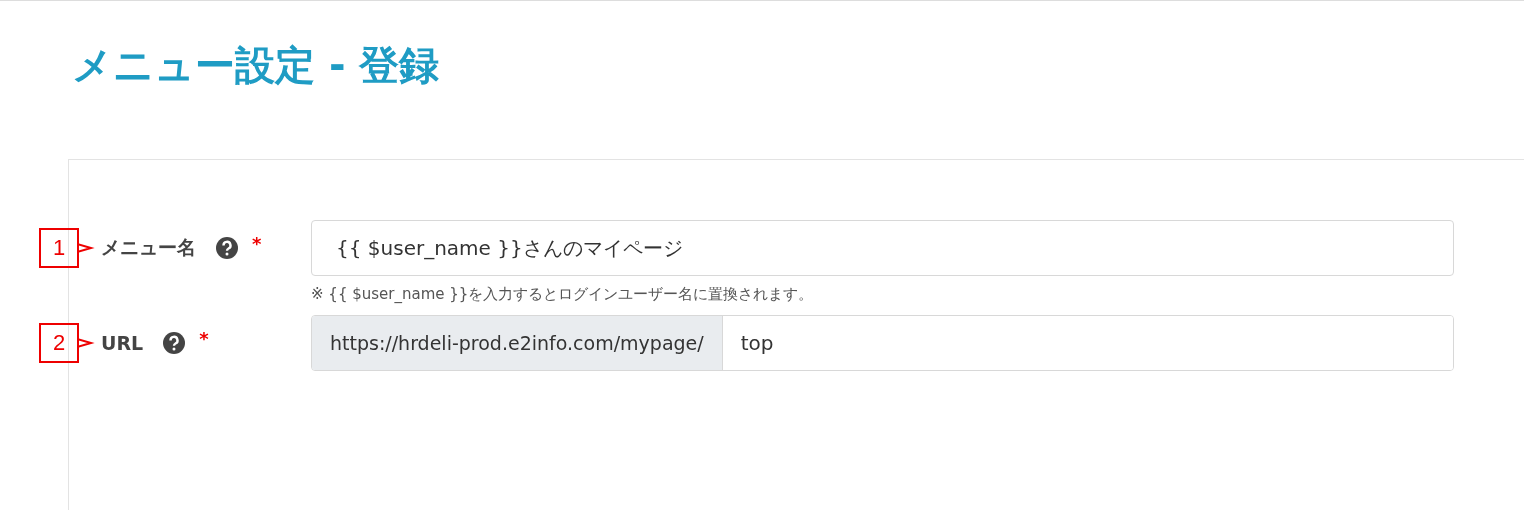 The image size is (1524, 510). I want to click on page-title: メニュー設定 - 登録, so click(256, 65).